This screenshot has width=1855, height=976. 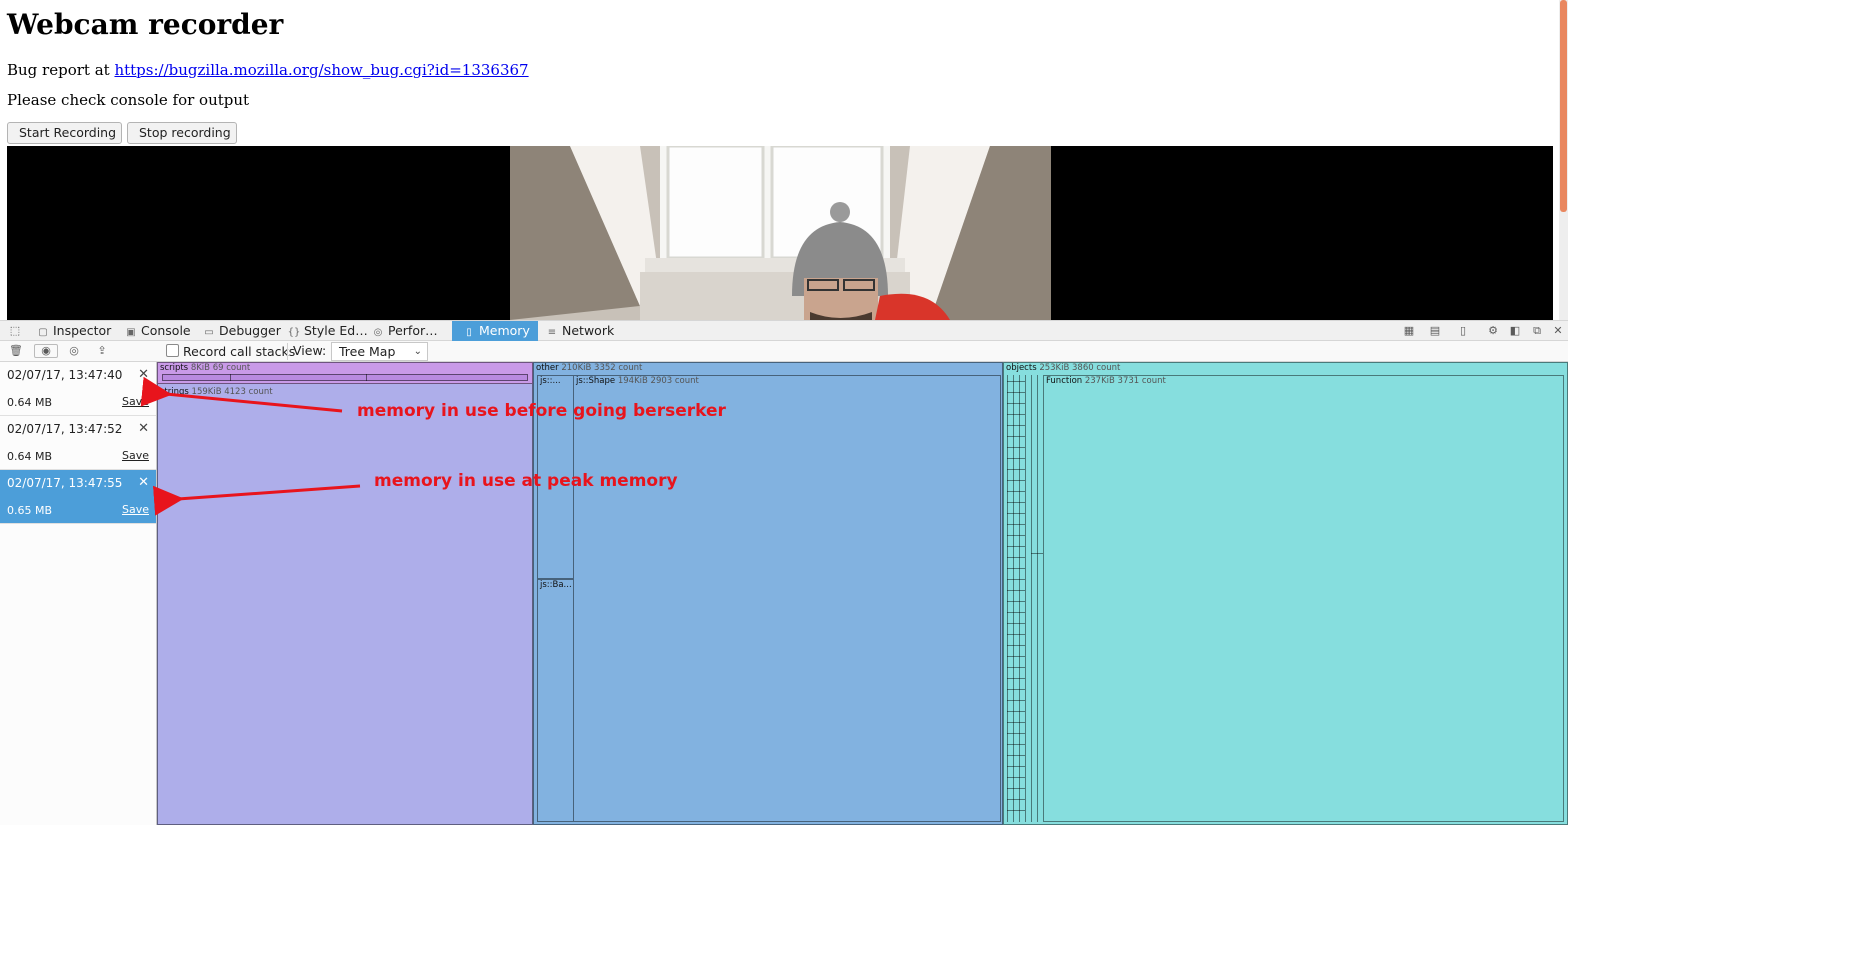 I want to click on treemap-label: scripts 8KiB 69 count, so click(x=205, y=368).